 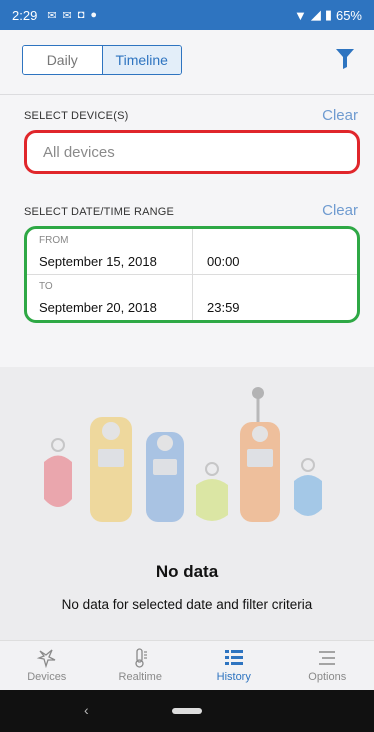 I want to click on devices-icon, so click(x=46, y=658).